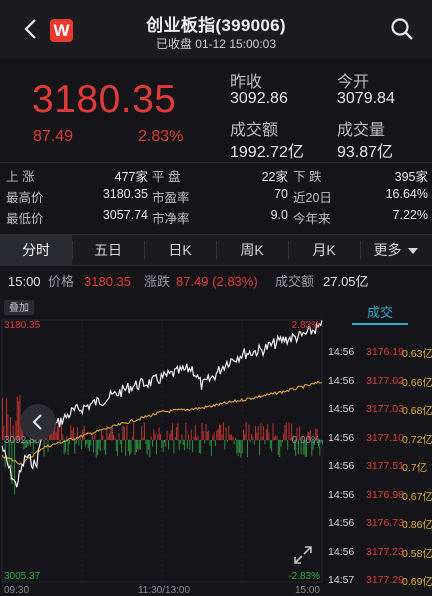  I want to click on trade-price: 3177.23, so click(385, 551).